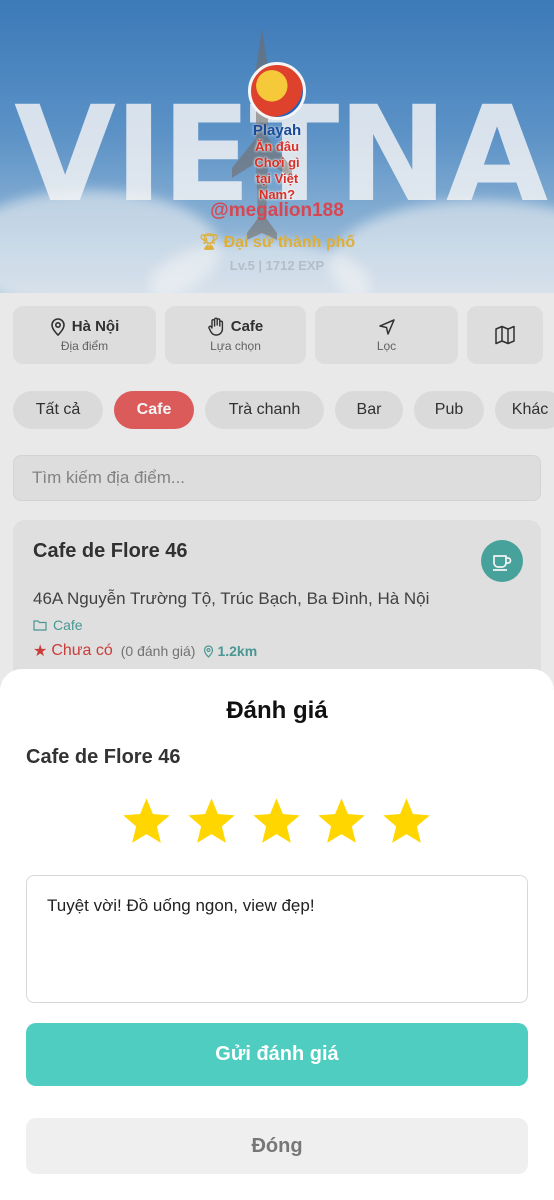  Describe the element at coordinates (277, 1054) in the screenshot. I see `submit-review-button: Gửi đánh giá` at that location.